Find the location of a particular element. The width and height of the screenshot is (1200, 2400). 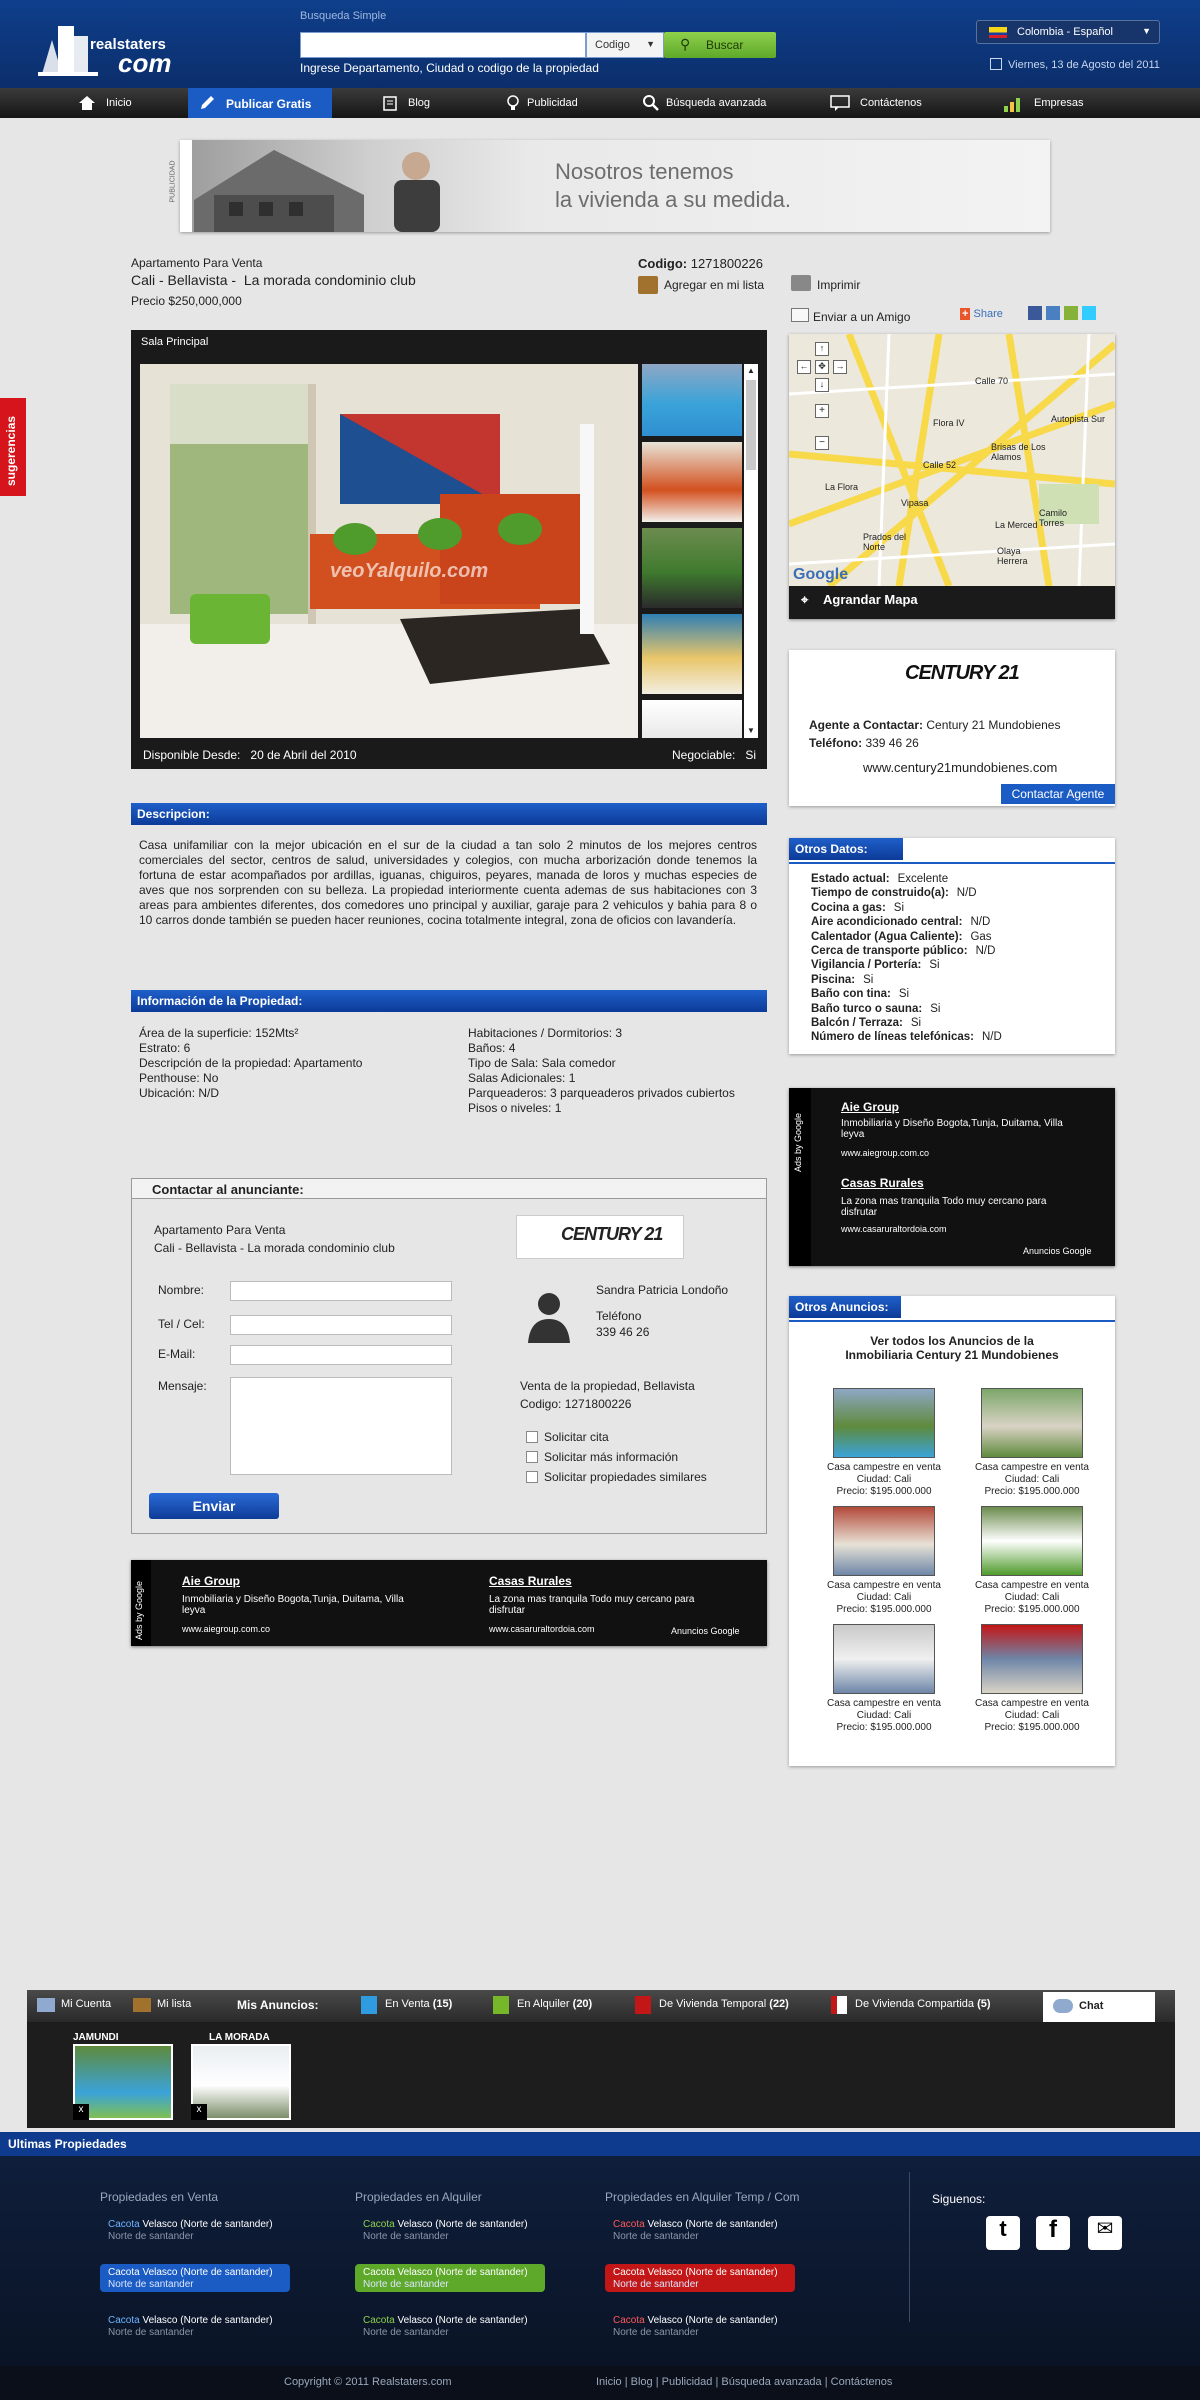

print-link: Imprimir is located at coordinates (825, 283).